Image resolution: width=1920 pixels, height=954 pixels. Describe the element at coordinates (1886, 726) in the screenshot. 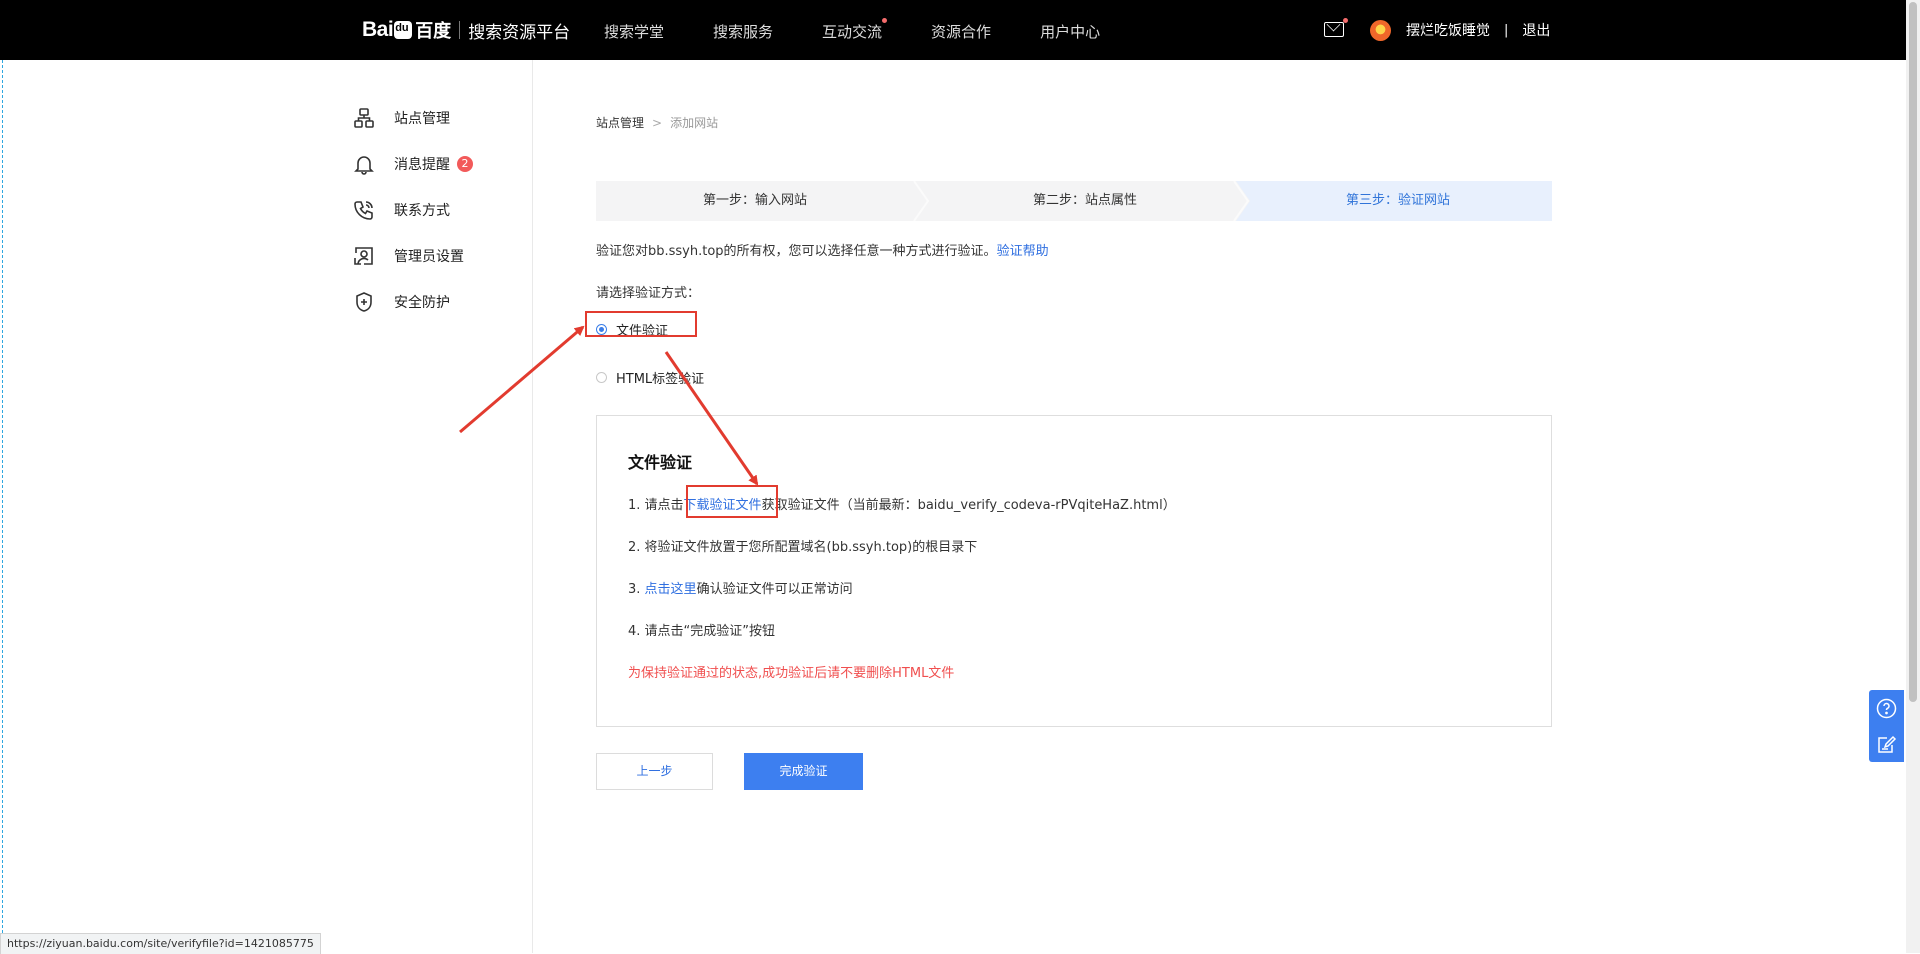

I see `floating-toolbar` at that location.